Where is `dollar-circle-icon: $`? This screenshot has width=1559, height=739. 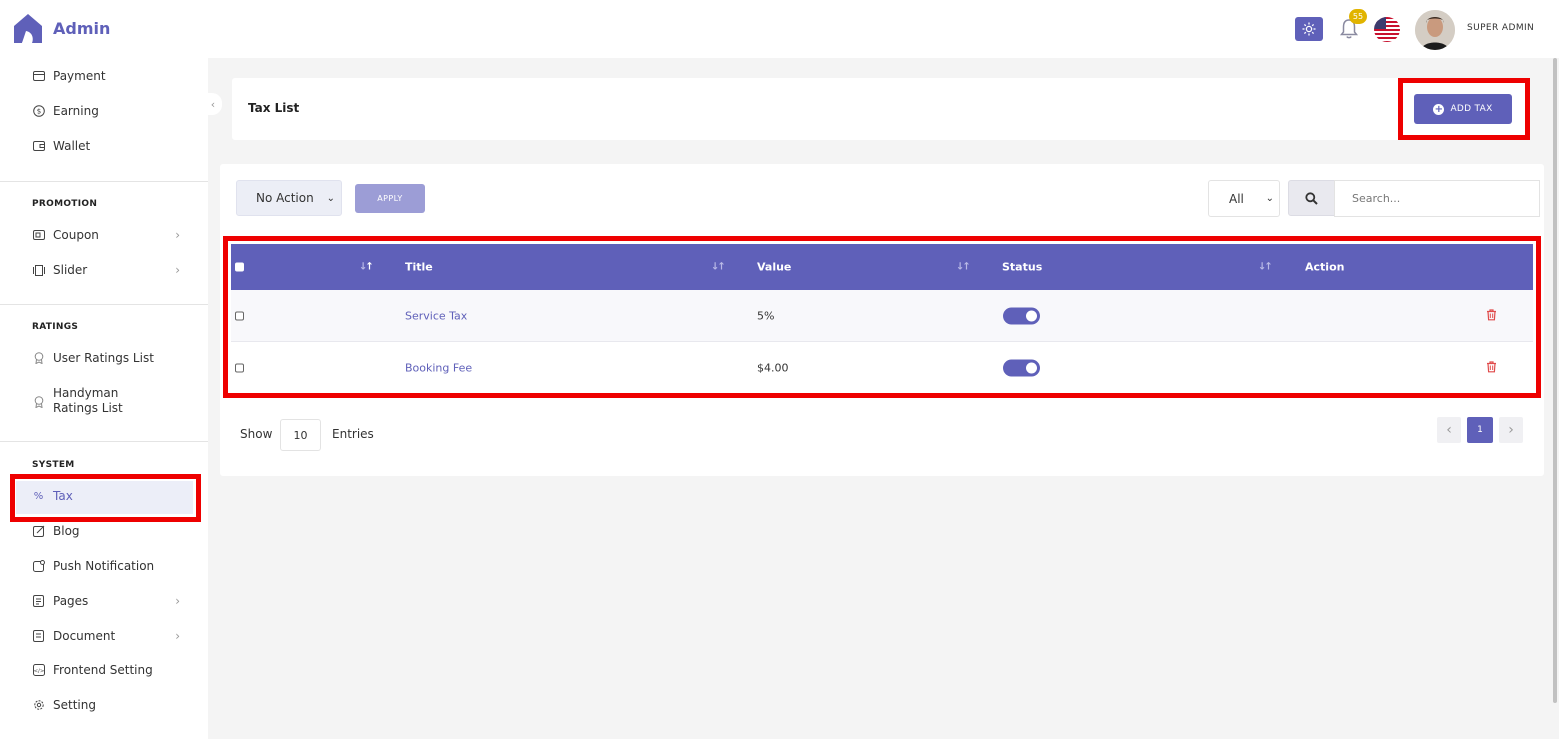 dollar-circle-icon: $ is located at coordinates (38, 111).